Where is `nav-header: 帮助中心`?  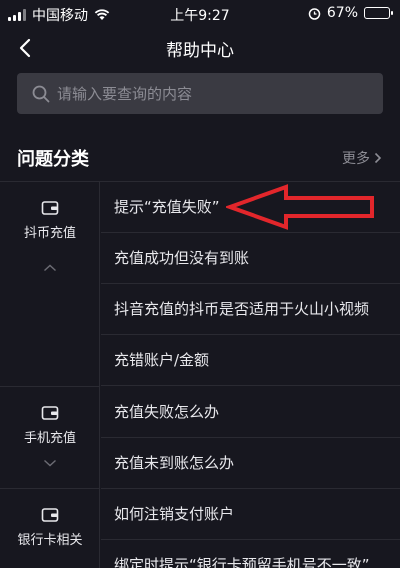 nav-header: 帮助中心 is located at coordinates (200, 48).